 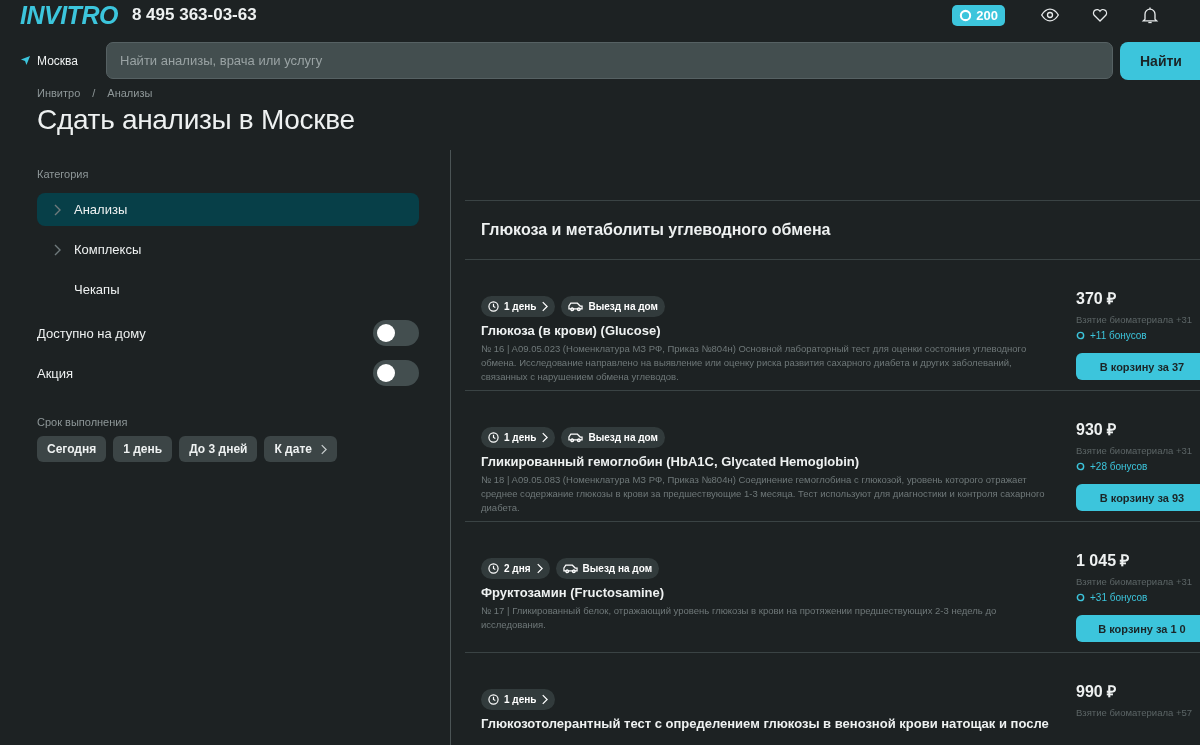 What do you see at coordinates (1097, 430) in the screenshot?
I see `price: 930 ₽` at bounding box center [1097, 430].